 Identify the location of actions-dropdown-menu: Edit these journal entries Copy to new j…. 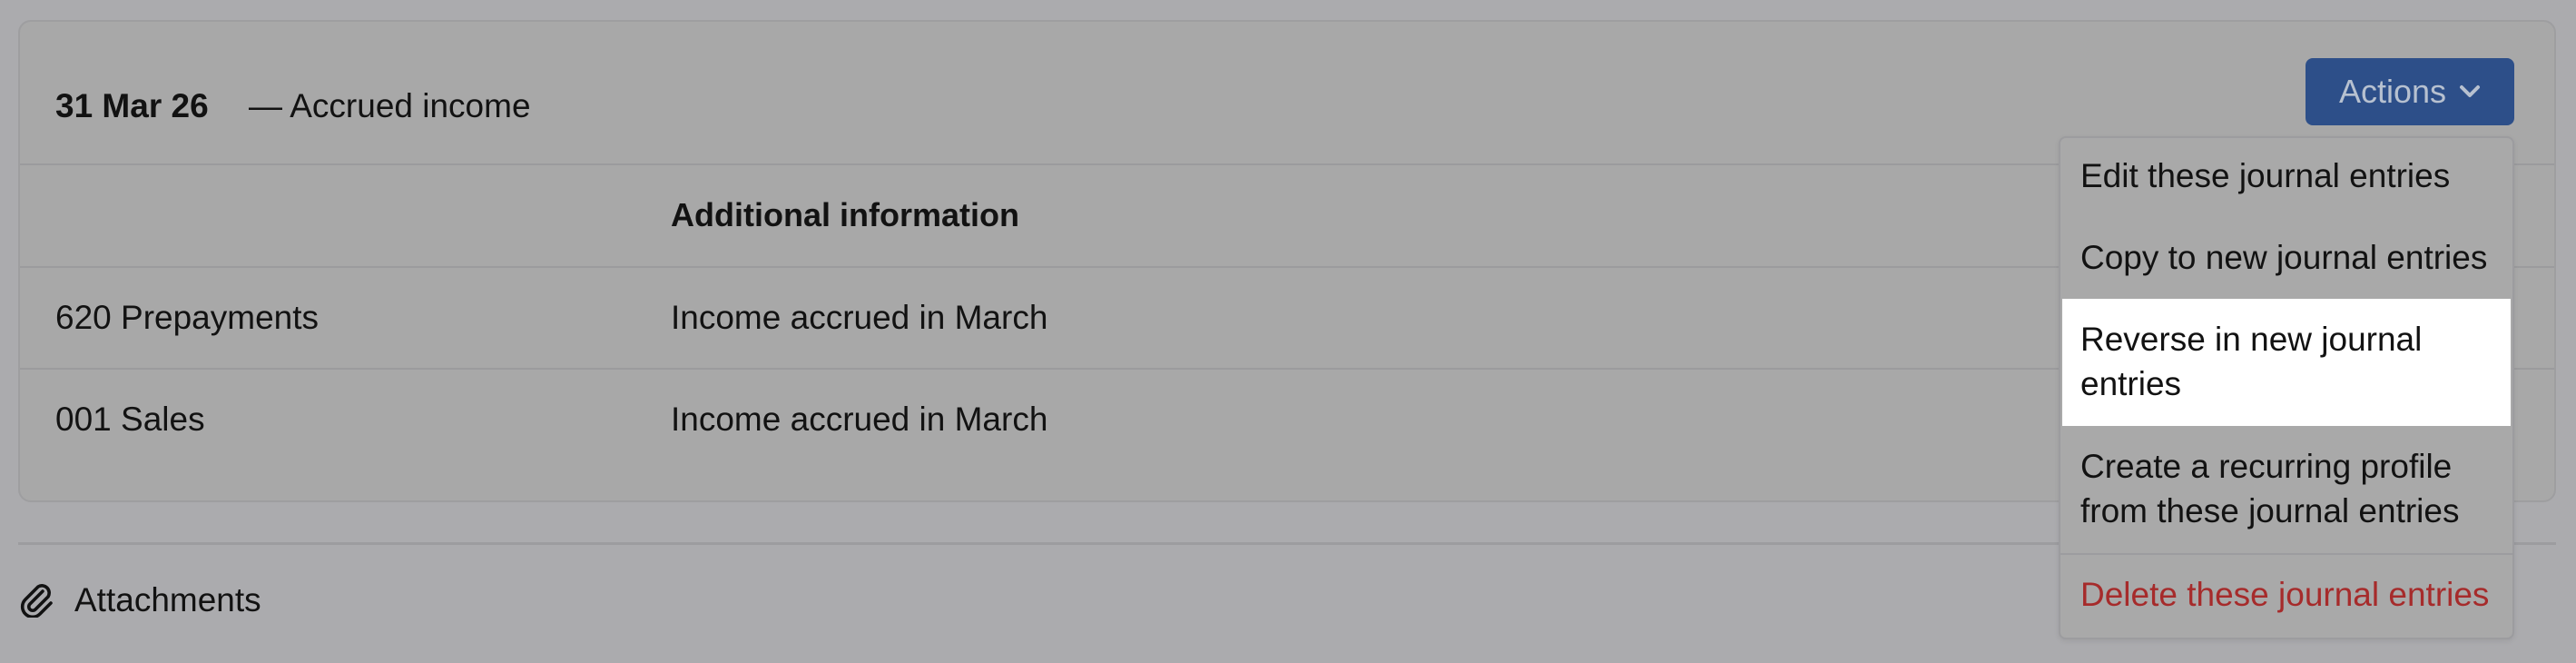
(2286, 387).